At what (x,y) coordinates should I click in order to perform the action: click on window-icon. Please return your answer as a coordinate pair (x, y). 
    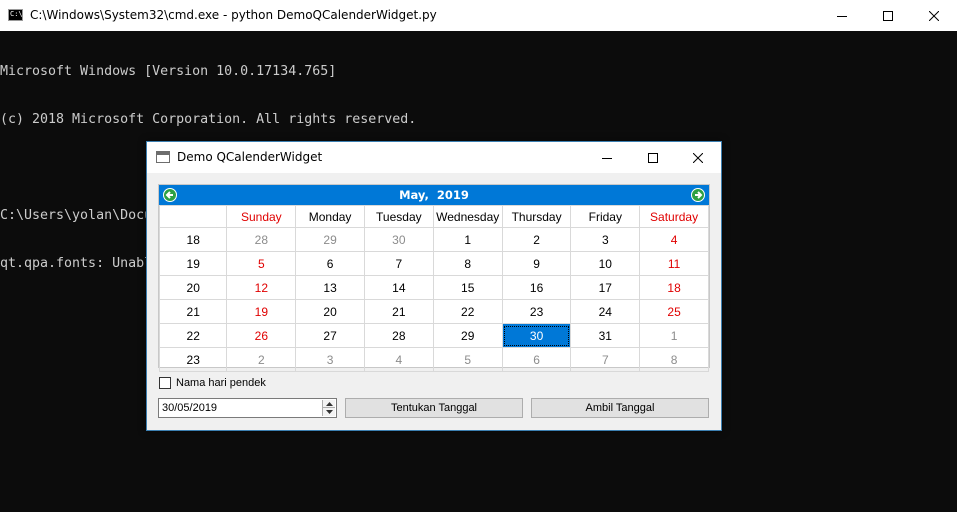
    Looking at the image, I should click on (163, 157).